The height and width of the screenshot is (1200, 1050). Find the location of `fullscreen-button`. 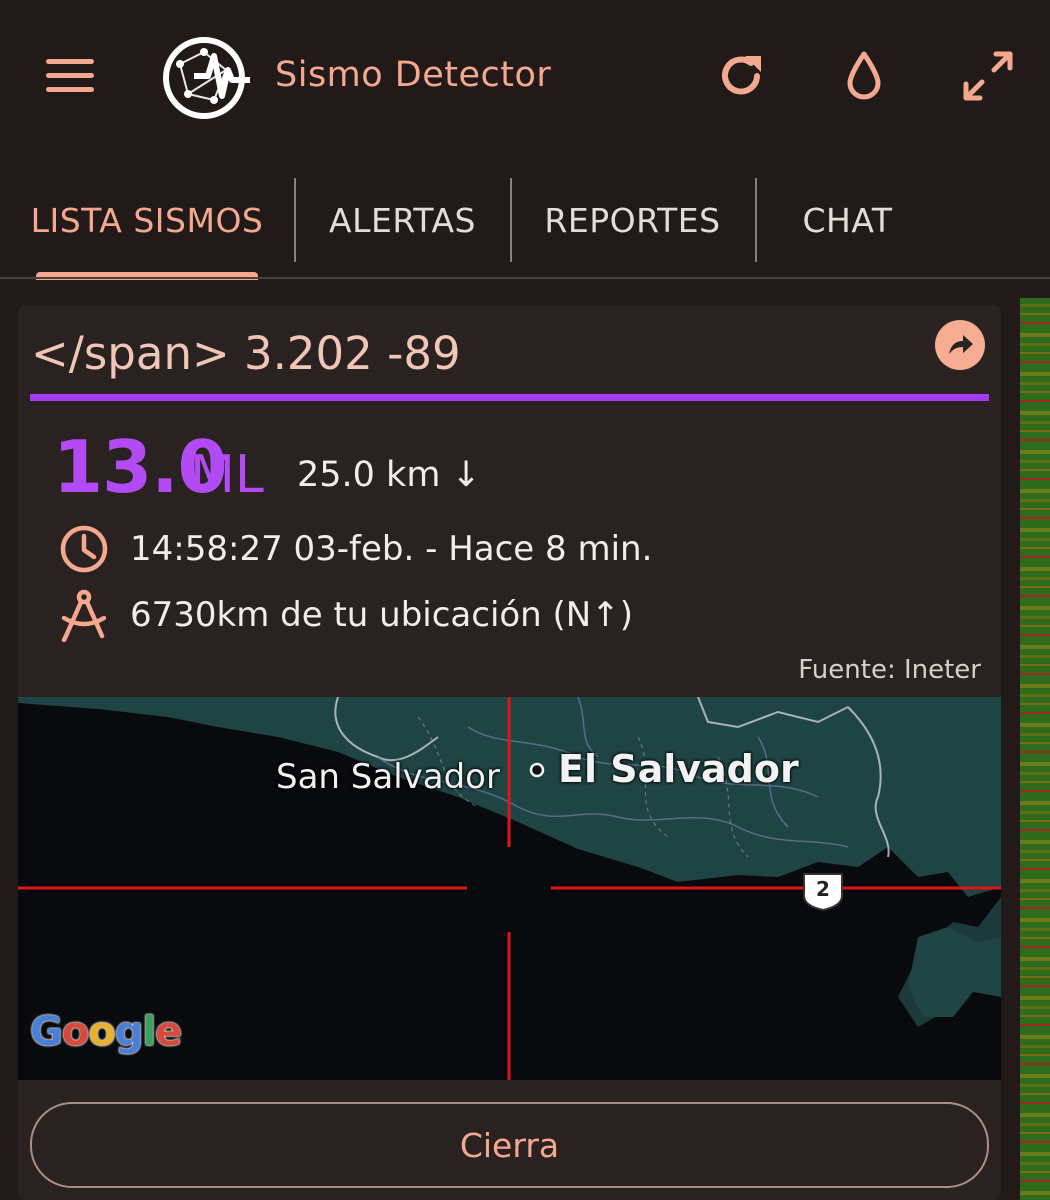

fullscreen-button is located at coordinates (988, 76).